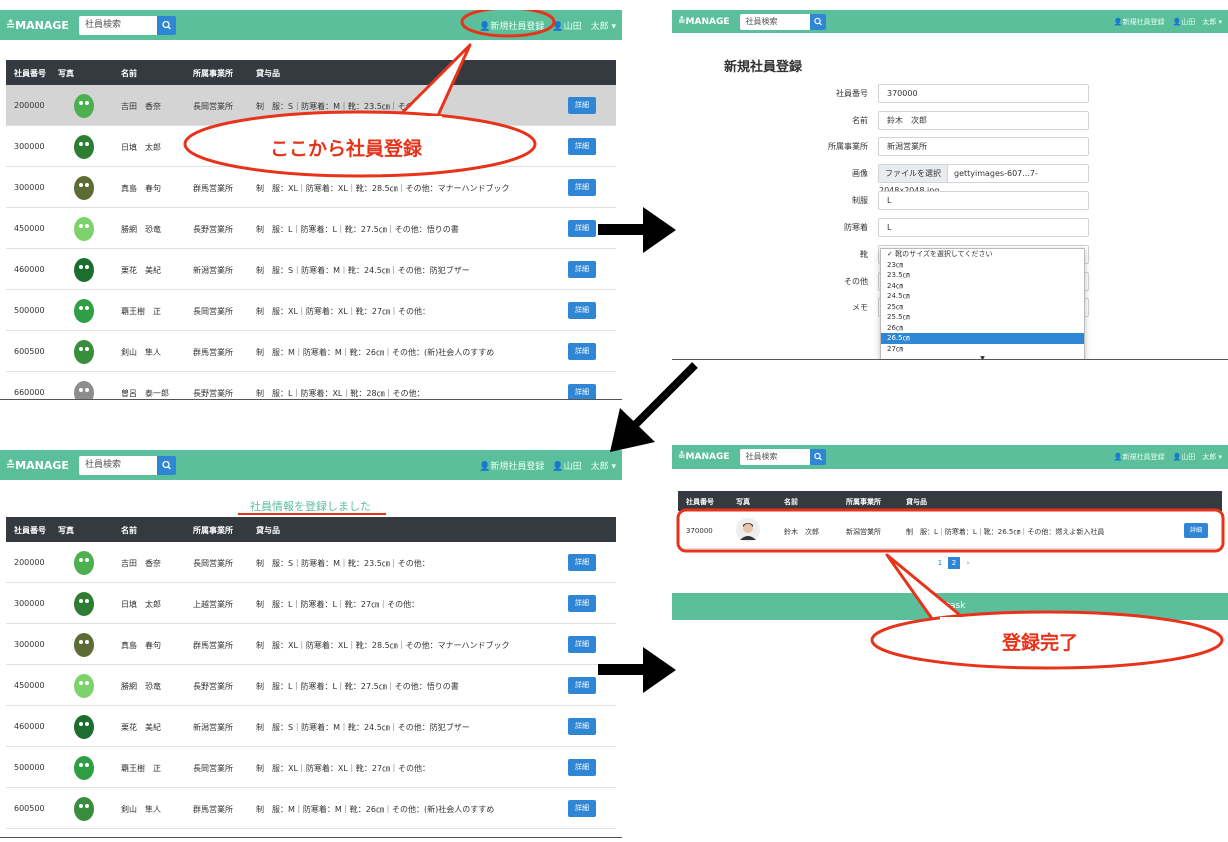  Describe the element at coordinates (268, 530) in the screenshot. I see `th-items: 貸与品` at that location.